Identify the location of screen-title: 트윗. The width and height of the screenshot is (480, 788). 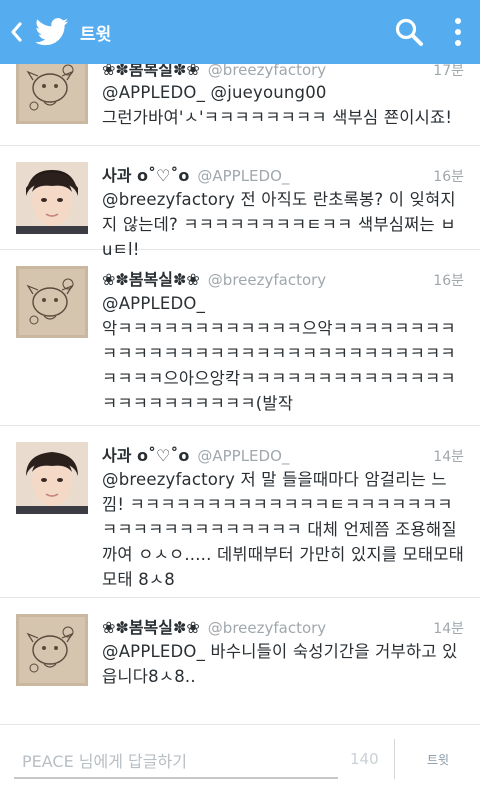
(96, 34).